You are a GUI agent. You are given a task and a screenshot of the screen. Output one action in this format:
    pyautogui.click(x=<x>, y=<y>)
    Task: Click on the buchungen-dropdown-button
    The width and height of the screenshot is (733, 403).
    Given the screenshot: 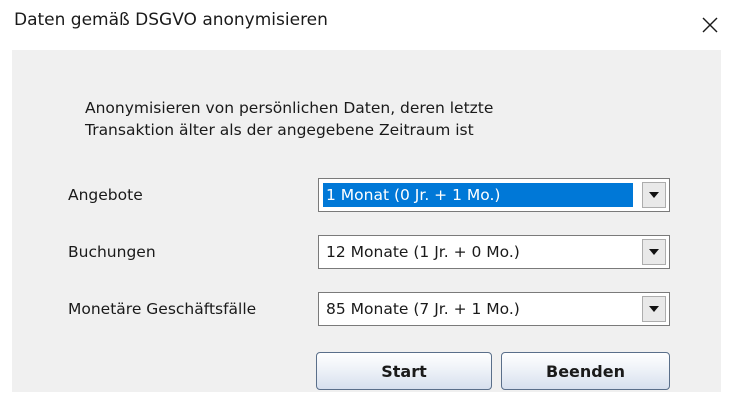 What is the action you would take?
    pyautogui.click(x=654, y=252)
    